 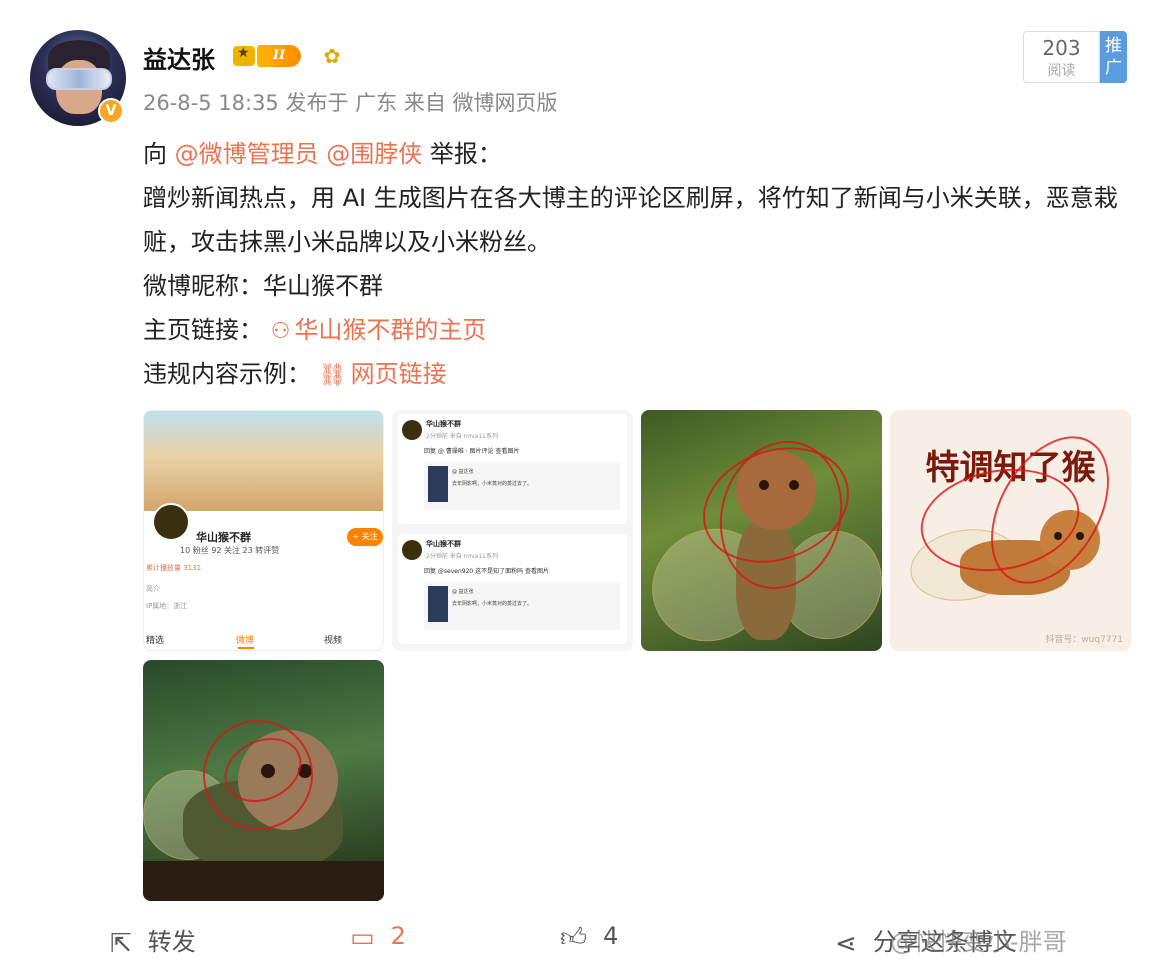 What do you see at coordinates (332, 56) in the screenshot?
I see `sunflower-icon: ✿` at bounding box center [332, 56].